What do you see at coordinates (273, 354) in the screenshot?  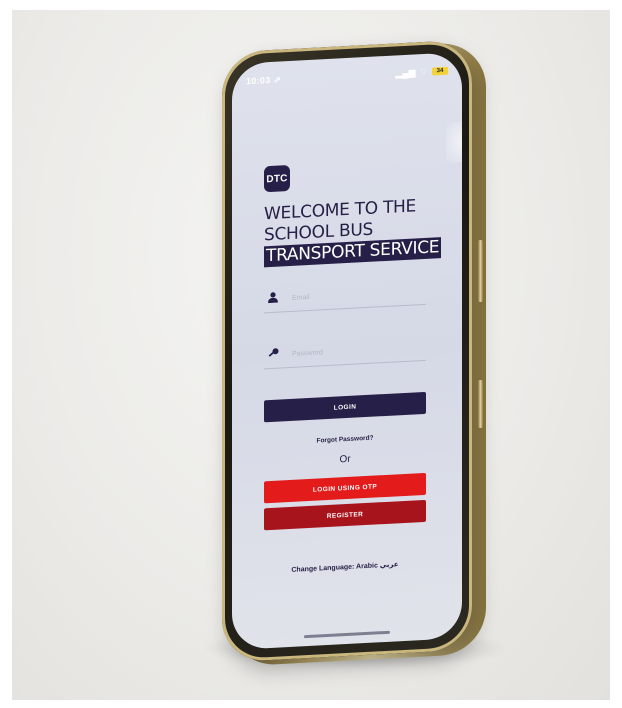 I see `key-icon` at bounding box center [273, 354].